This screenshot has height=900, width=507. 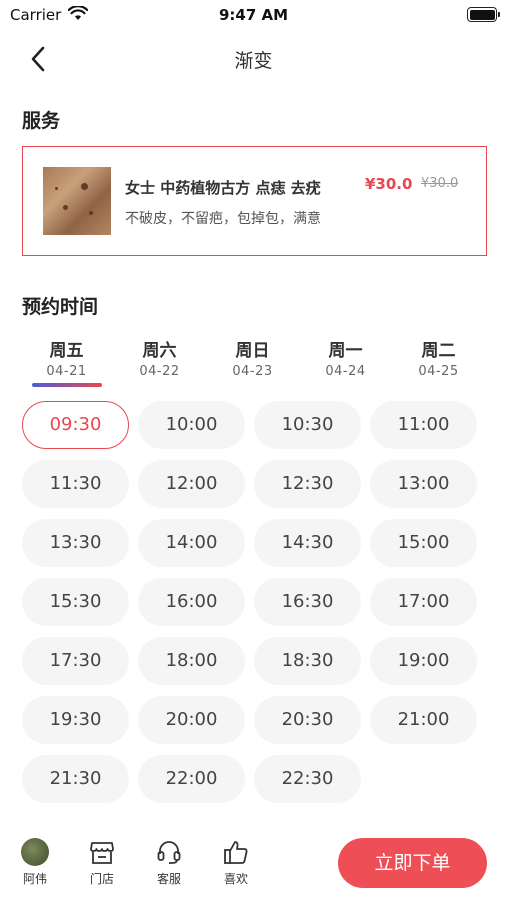 What do you see at coordinates (253, 61) in the screenshot?
I see `page-title: 渐变` at bounding box center [253, 61].